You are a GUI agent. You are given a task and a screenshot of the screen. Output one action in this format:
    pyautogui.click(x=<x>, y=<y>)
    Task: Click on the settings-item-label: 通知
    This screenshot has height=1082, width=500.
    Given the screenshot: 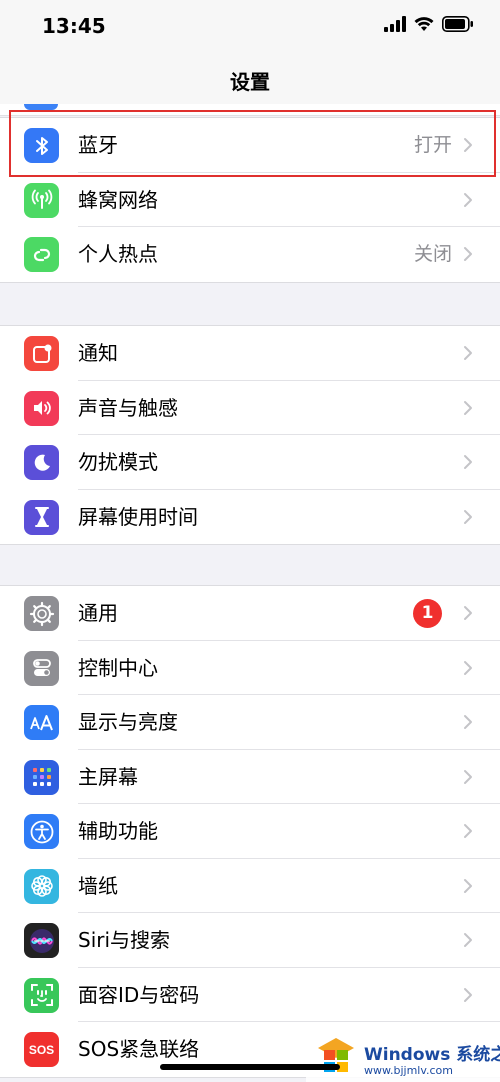 What is the action you would take?
    pyautogui.click(x=98, y=353)
    